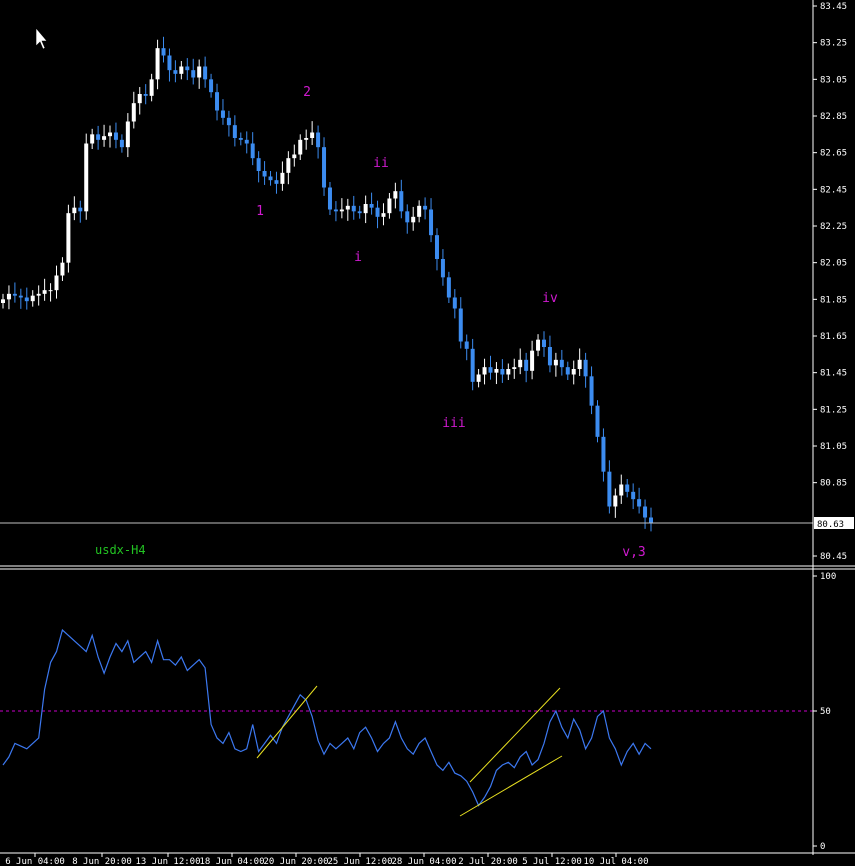 The width and height of the screenshot is (855, 866). I want to click on x-tick-label: 18 Jun 04:00, so click(231, 861).